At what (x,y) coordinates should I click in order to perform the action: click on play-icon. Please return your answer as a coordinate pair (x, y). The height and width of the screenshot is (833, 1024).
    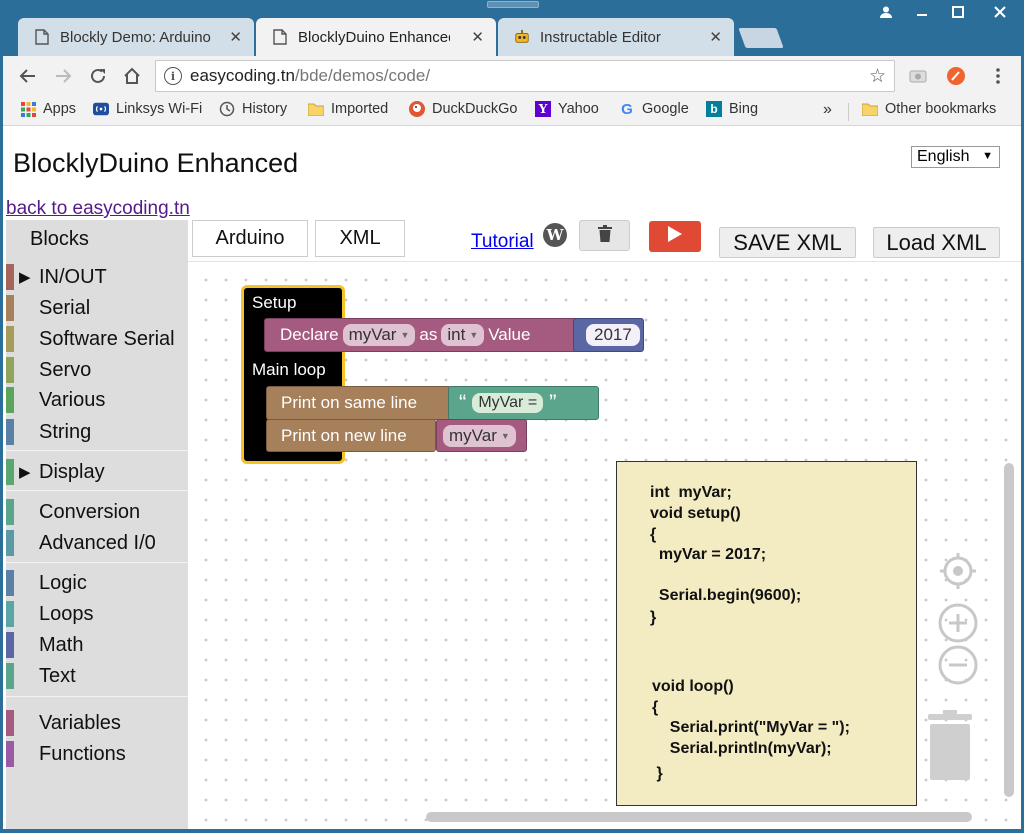
    Looking at the image, I should click on (675, 236).